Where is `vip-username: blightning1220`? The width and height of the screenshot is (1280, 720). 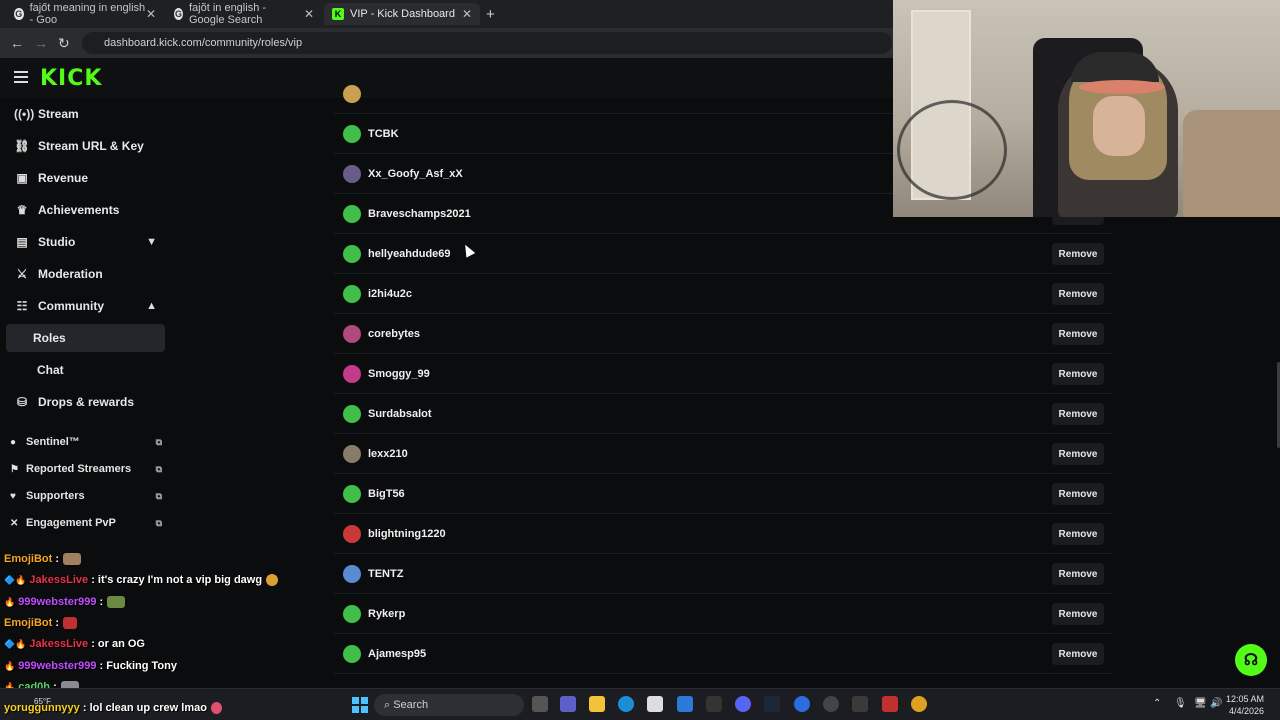 vip-username: blightning1220 is located at coordinates (407, 534).